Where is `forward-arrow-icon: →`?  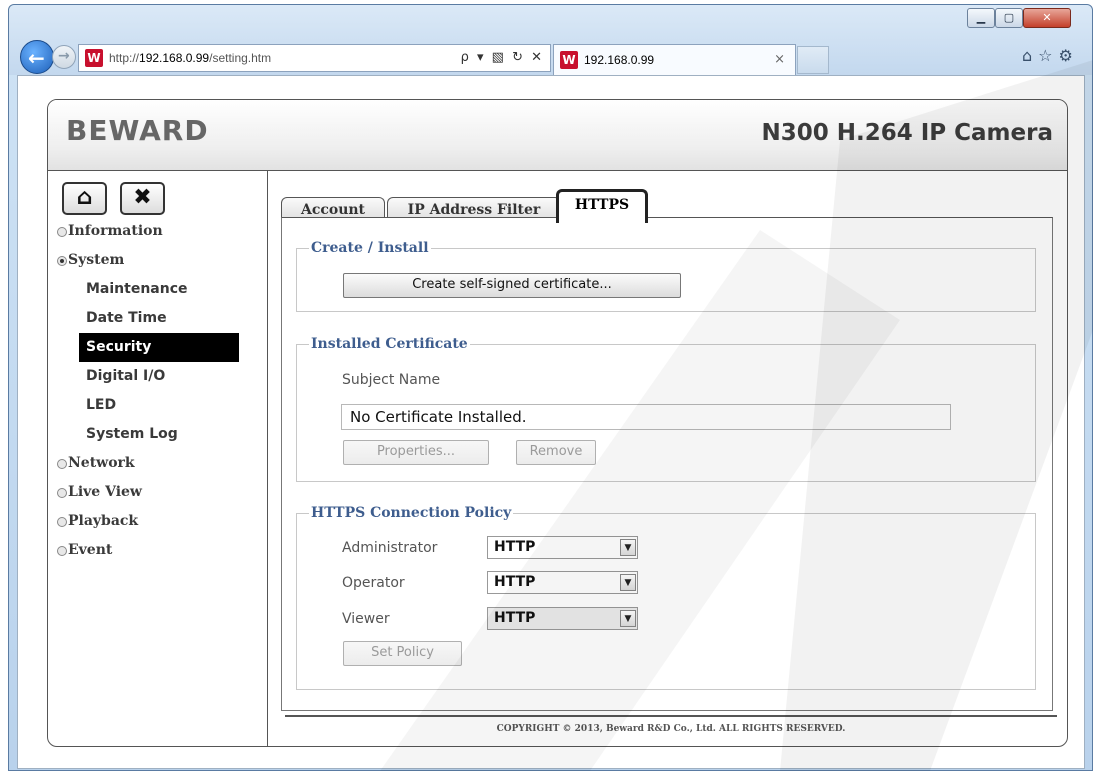
forward-arrow-icon: → is located at coordinates (64, 56).